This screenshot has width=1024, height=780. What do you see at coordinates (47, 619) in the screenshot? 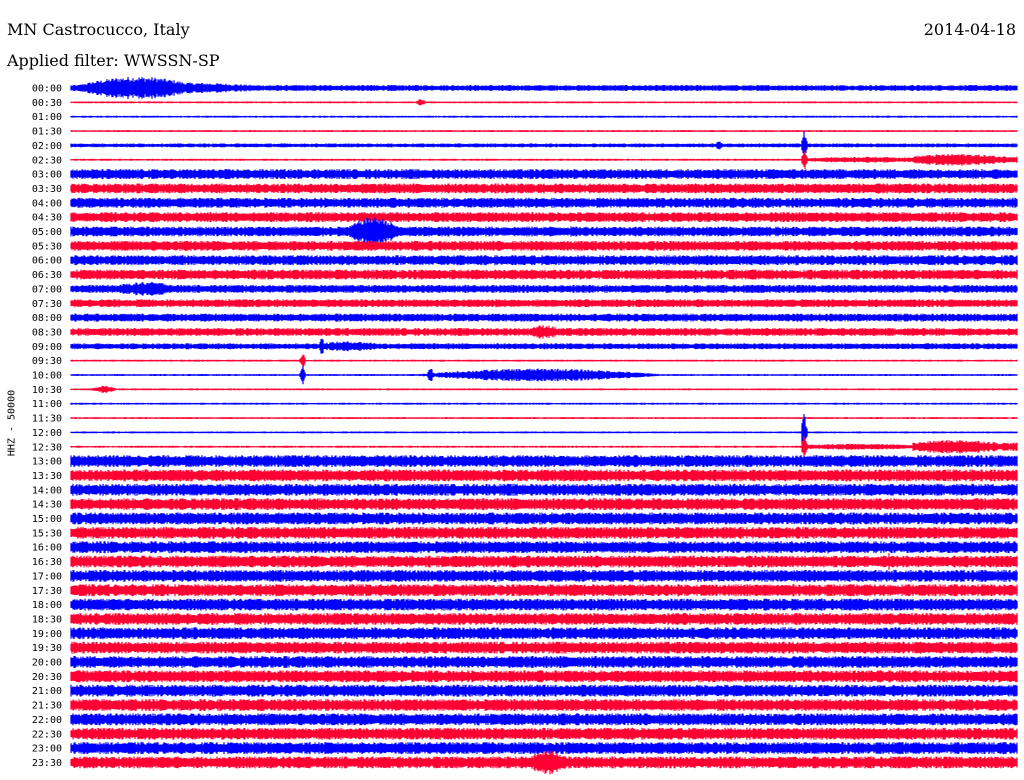
I see `row-label-1830: 18:30` at bounding box center [47, 619].